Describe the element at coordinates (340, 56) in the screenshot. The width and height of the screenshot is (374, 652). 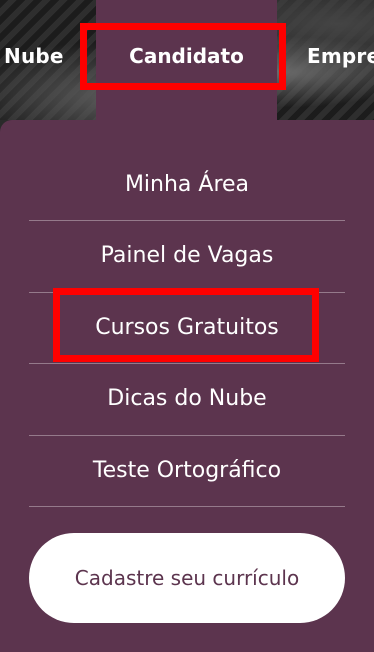
I see `nav-item-empresa: Empre` at that location.